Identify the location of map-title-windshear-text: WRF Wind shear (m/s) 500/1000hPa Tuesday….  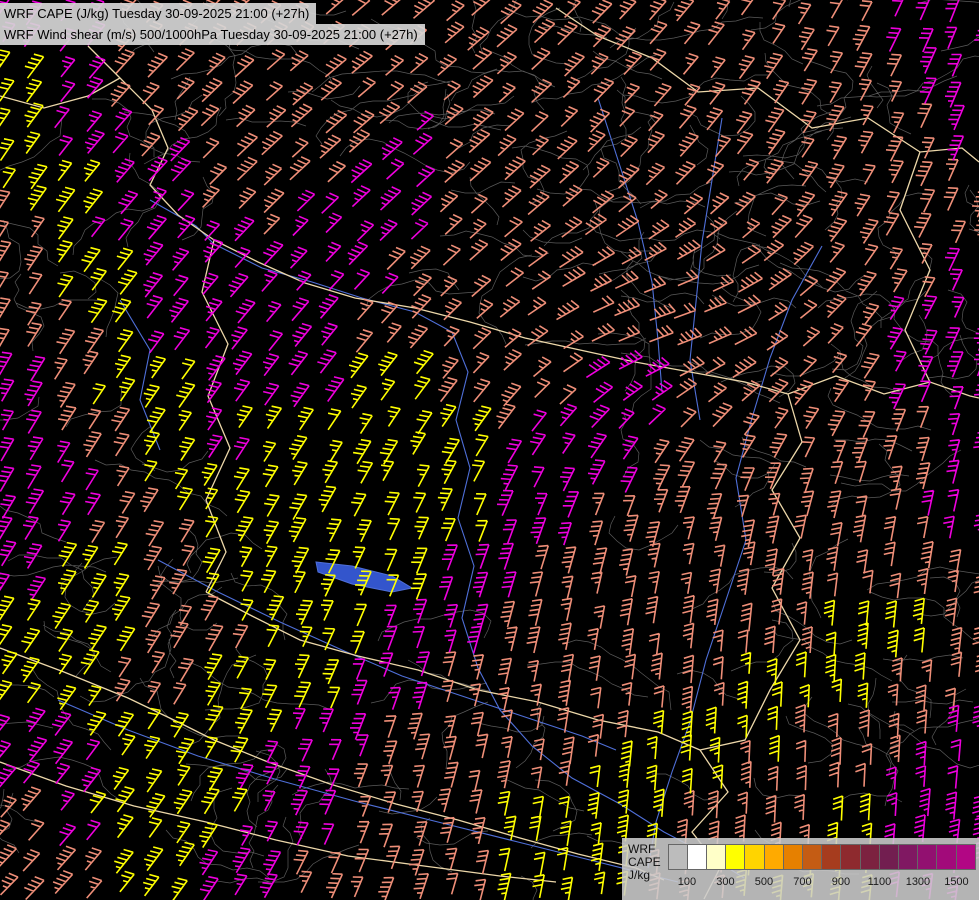
(211, 34).